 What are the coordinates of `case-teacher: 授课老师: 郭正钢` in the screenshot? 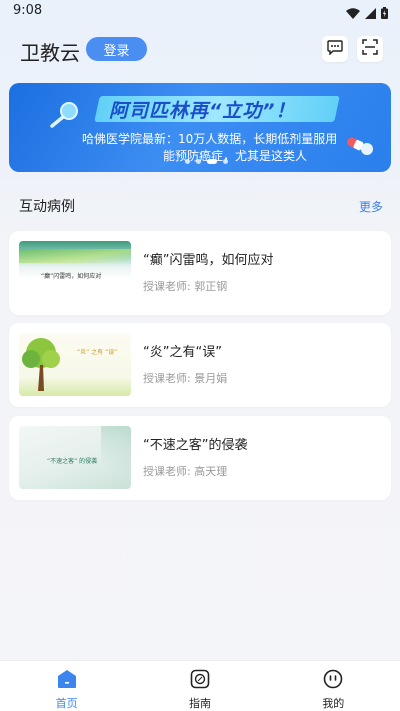 It's located at (185, 286).